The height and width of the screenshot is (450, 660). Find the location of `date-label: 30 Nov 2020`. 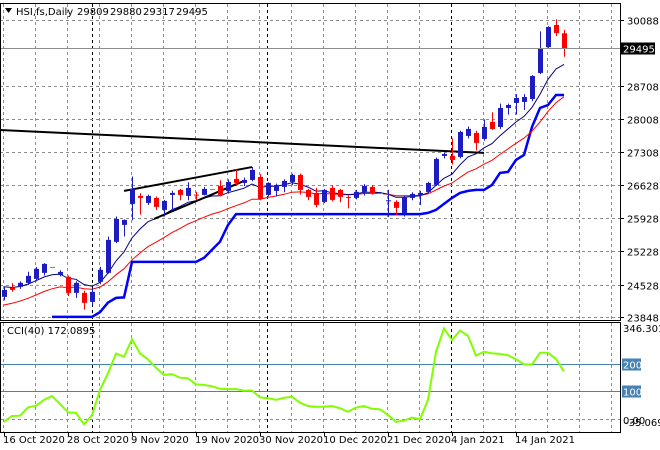

date-label: 30 Nov 2020 is located at coordinates (291, 440).